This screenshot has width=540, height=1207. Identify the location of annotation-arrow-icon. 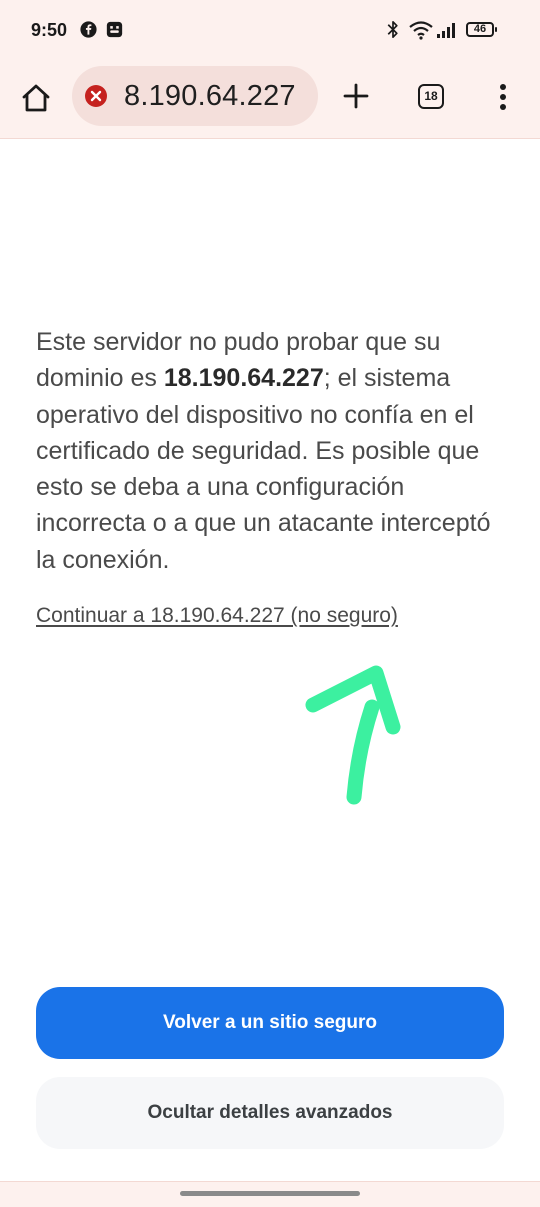
(353, 735).